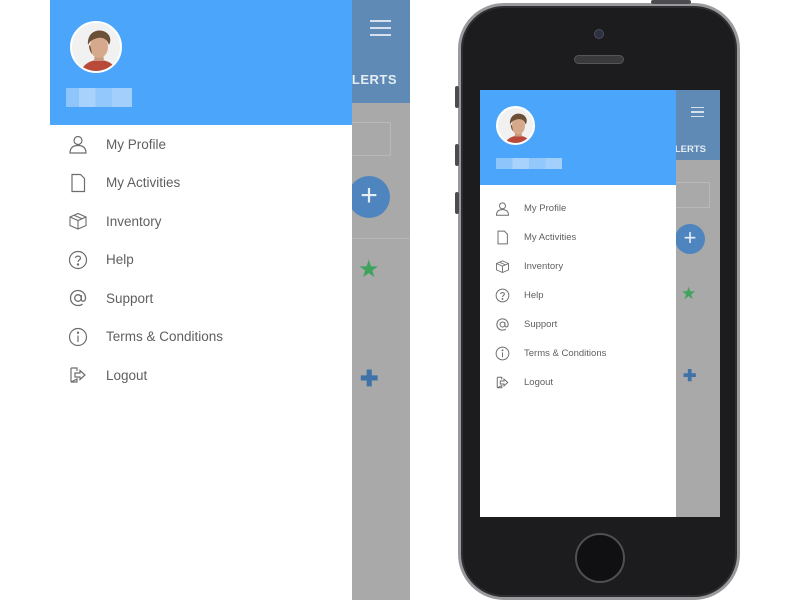 This screenshot has width=800, height=600. I want to click on background-divider, so click(381, 238).